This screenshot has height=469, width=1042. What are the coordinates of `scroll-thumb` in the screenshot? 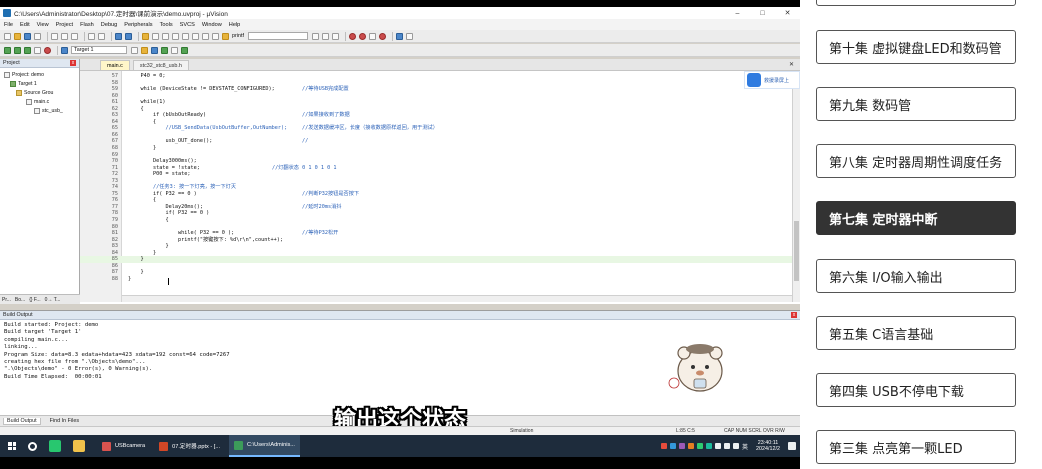 It's located at (796, 251).